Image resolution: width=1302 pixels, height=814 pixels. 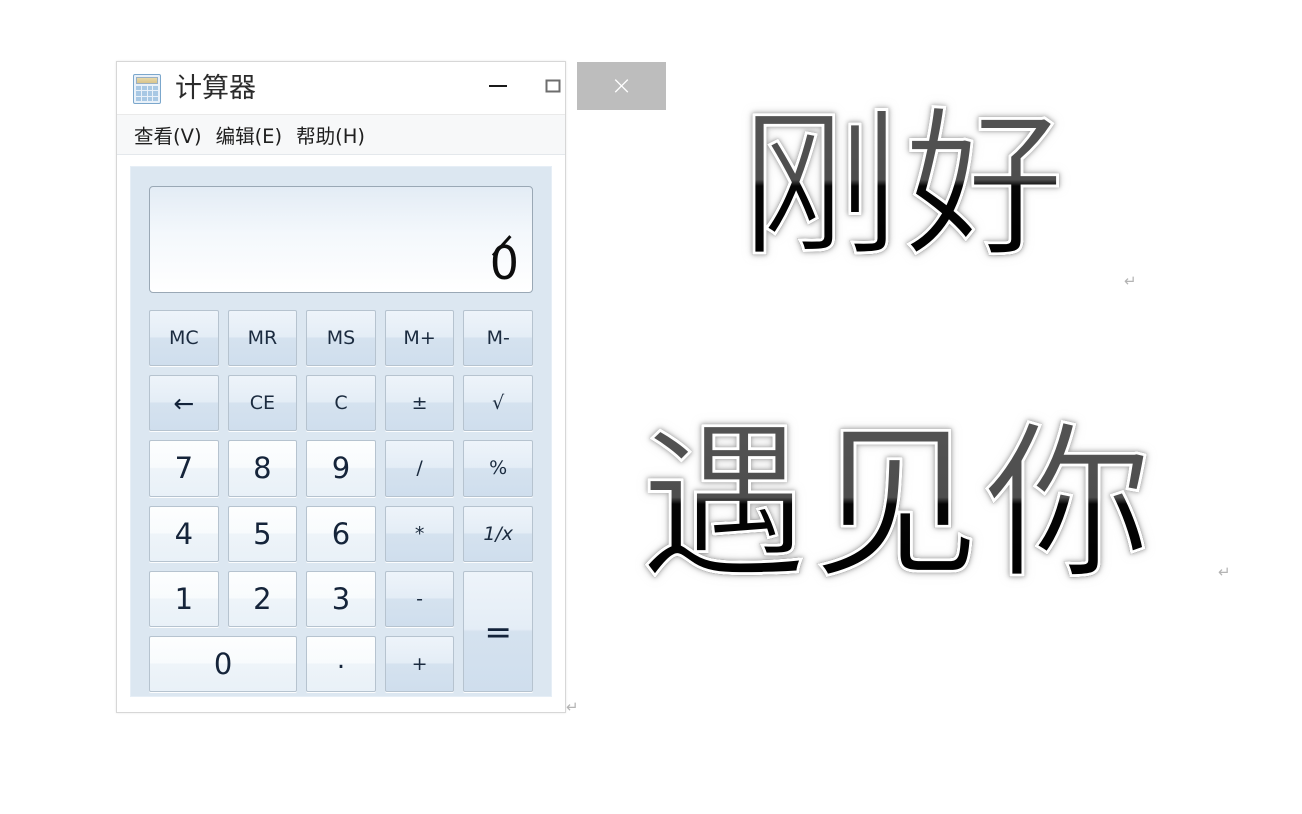 What do you see at coordinates (215, 88) in the screenshot?
I see `window-title: 计算器` at bounding box center [215, 88].